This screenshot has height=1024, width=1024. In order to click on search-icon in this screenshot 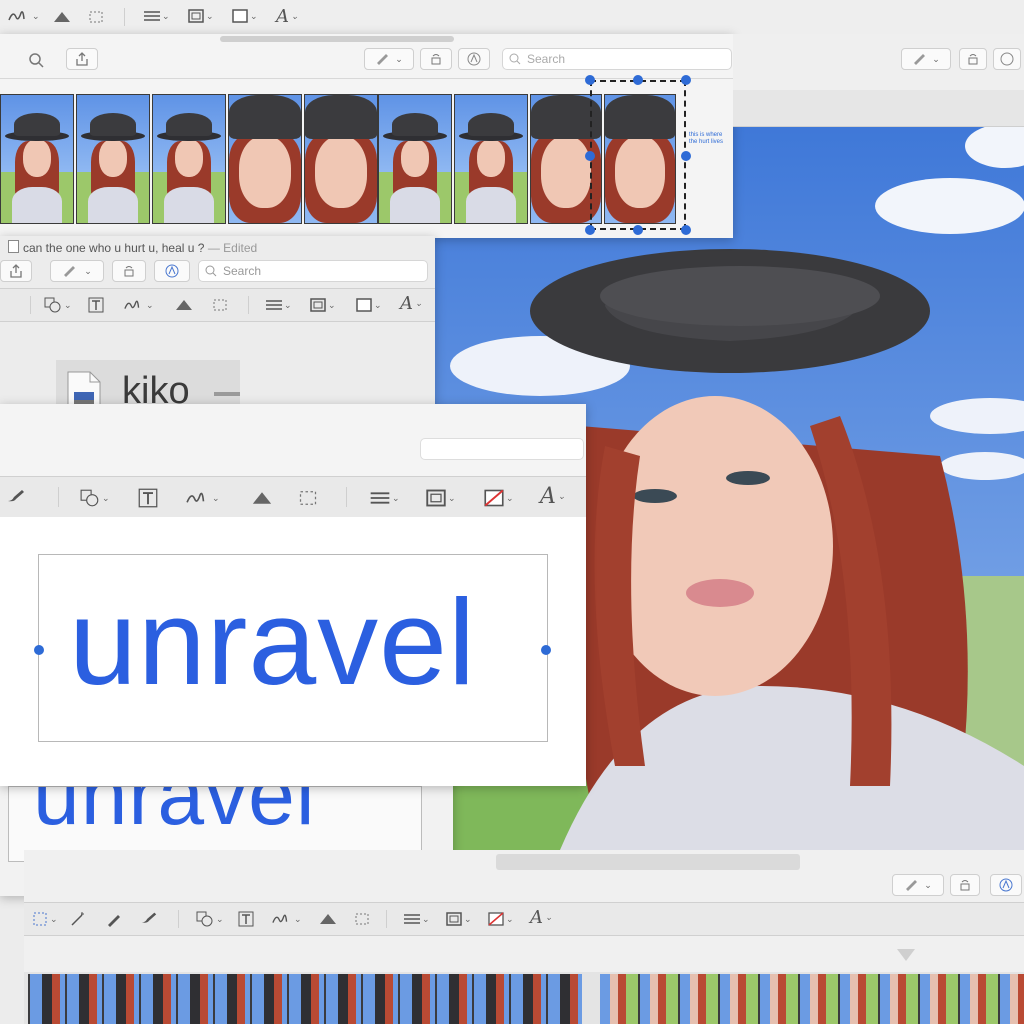, I will do `click(211, 271)`.